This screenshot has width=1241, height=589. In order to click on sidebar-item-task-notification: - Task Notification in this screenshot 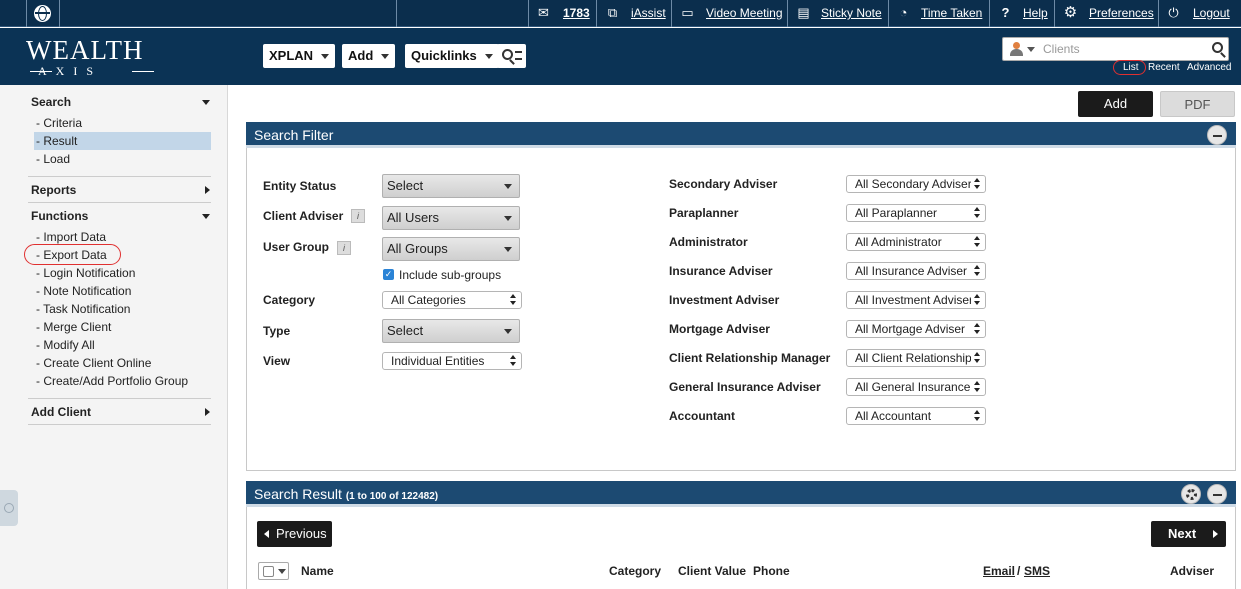, I will do `click(83, 309)`.